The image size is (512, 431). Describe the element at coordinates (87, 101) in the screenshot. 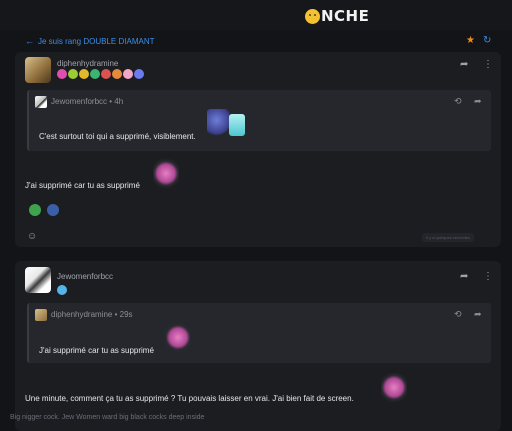

I see `quote-author: Jewomenforbcc • 4h` at that location.